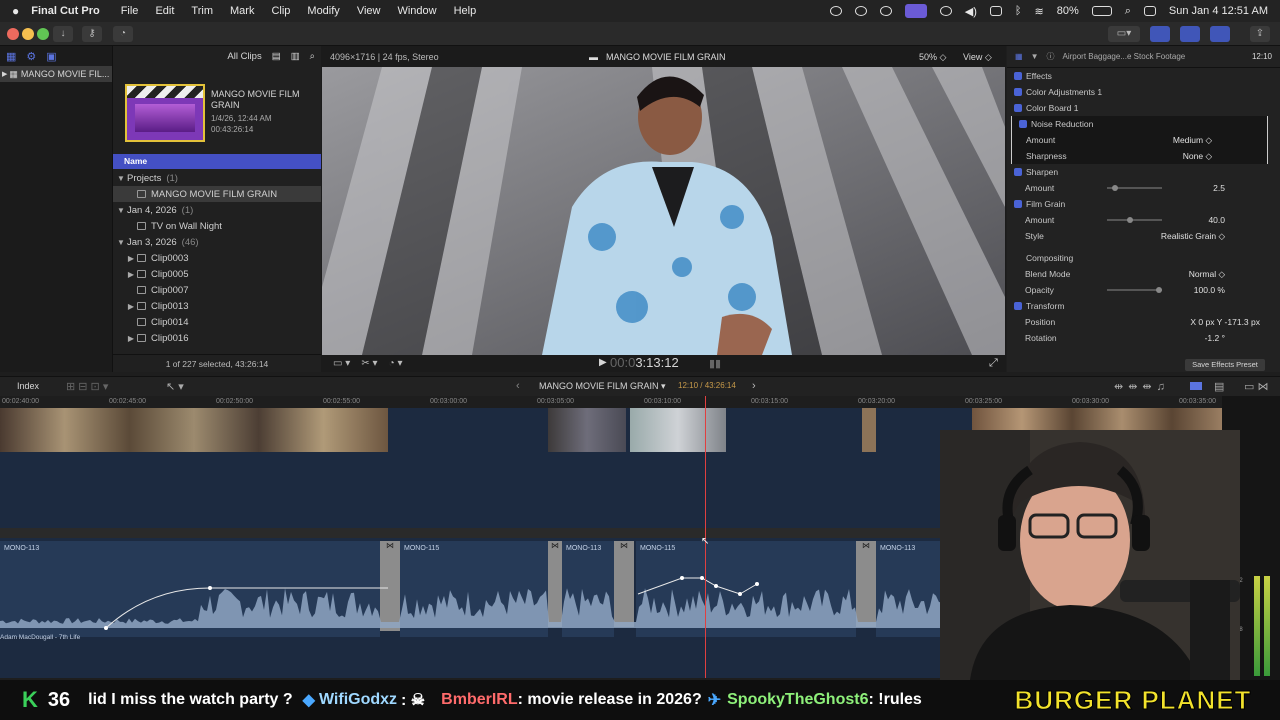 The height and width of the screenshot is (720, 1280). I want to click on browser-item: Clip0007, so click(217, 290).